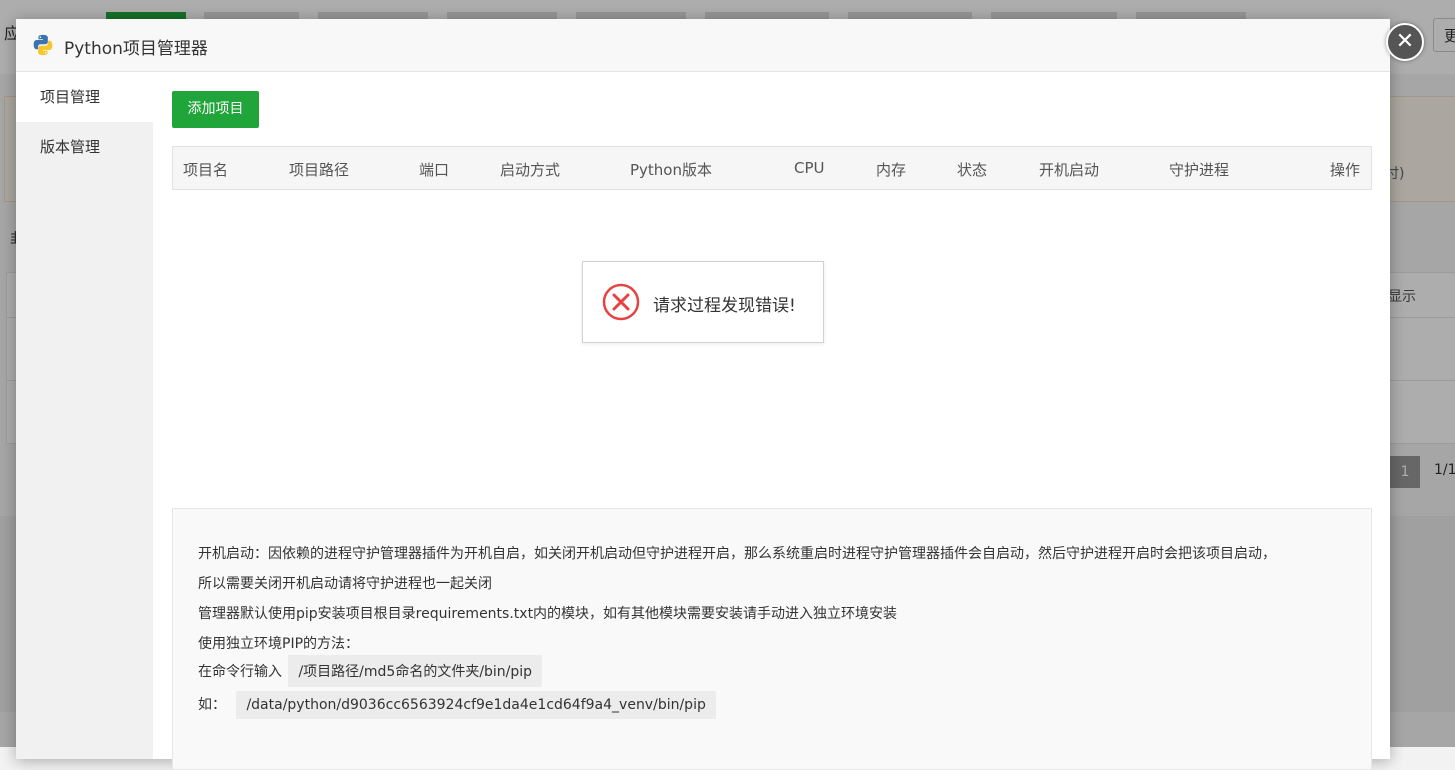 Image resolution: width=1455 pixels, height=770 pixels. Describe the element at coordinates (891, 169) in the screenshot. I see `column-header-memory: 内存` at that location.